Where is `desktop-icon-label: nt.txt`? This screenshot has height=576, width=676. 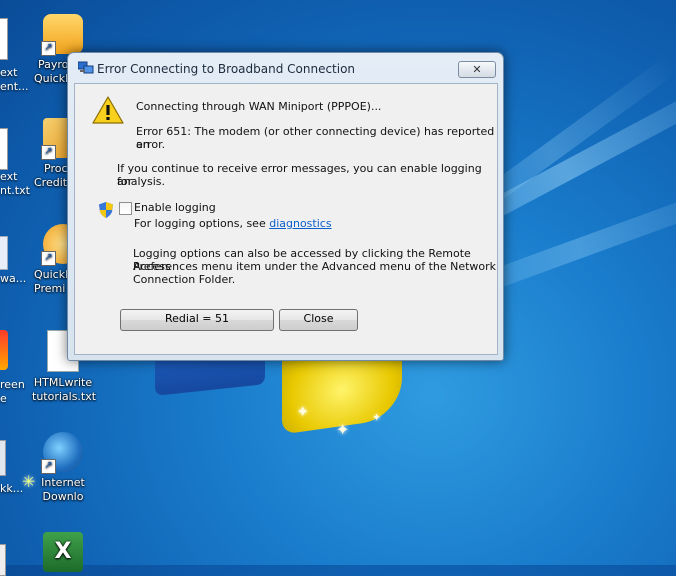
desktop-icon-label: nt.txt is located at coordinates (15, 190).